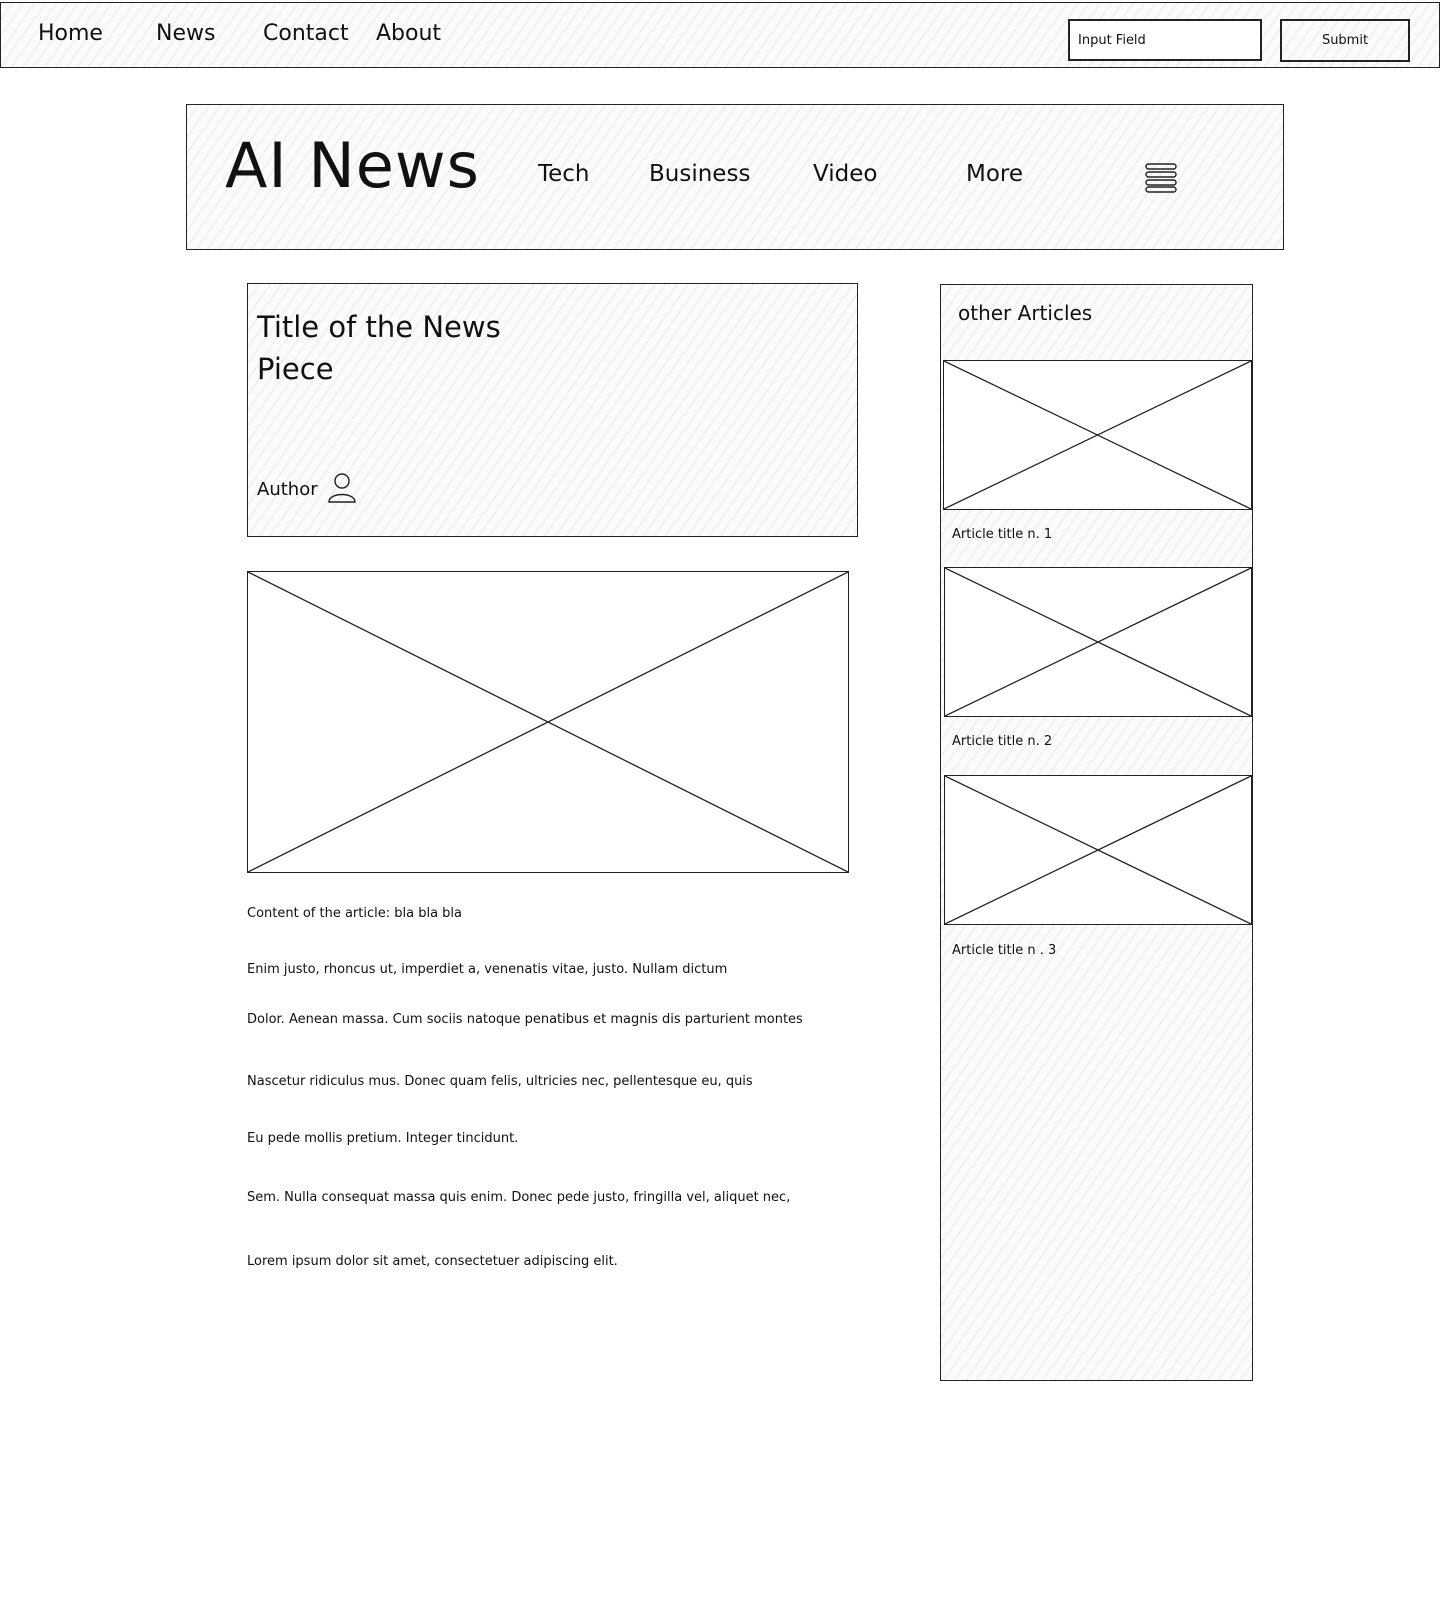  What do you see at coordinates (1002, 534) in the screenshot?
I see `sidebar-article-title: Article title n. 1` at bounding box center [1002, 534].